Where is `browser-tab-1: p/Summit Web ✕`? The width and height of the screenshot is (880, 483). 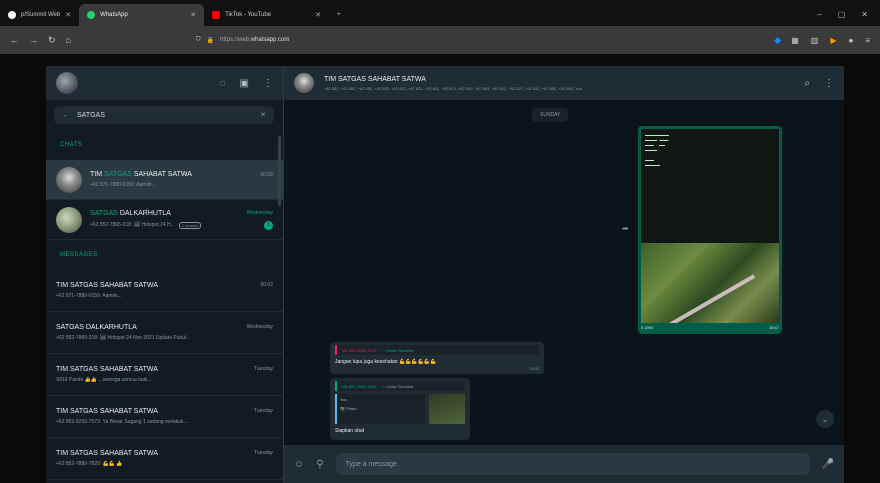
browser-tab-1: p/Summit Web ✕ is located at coordinates (39, 15).